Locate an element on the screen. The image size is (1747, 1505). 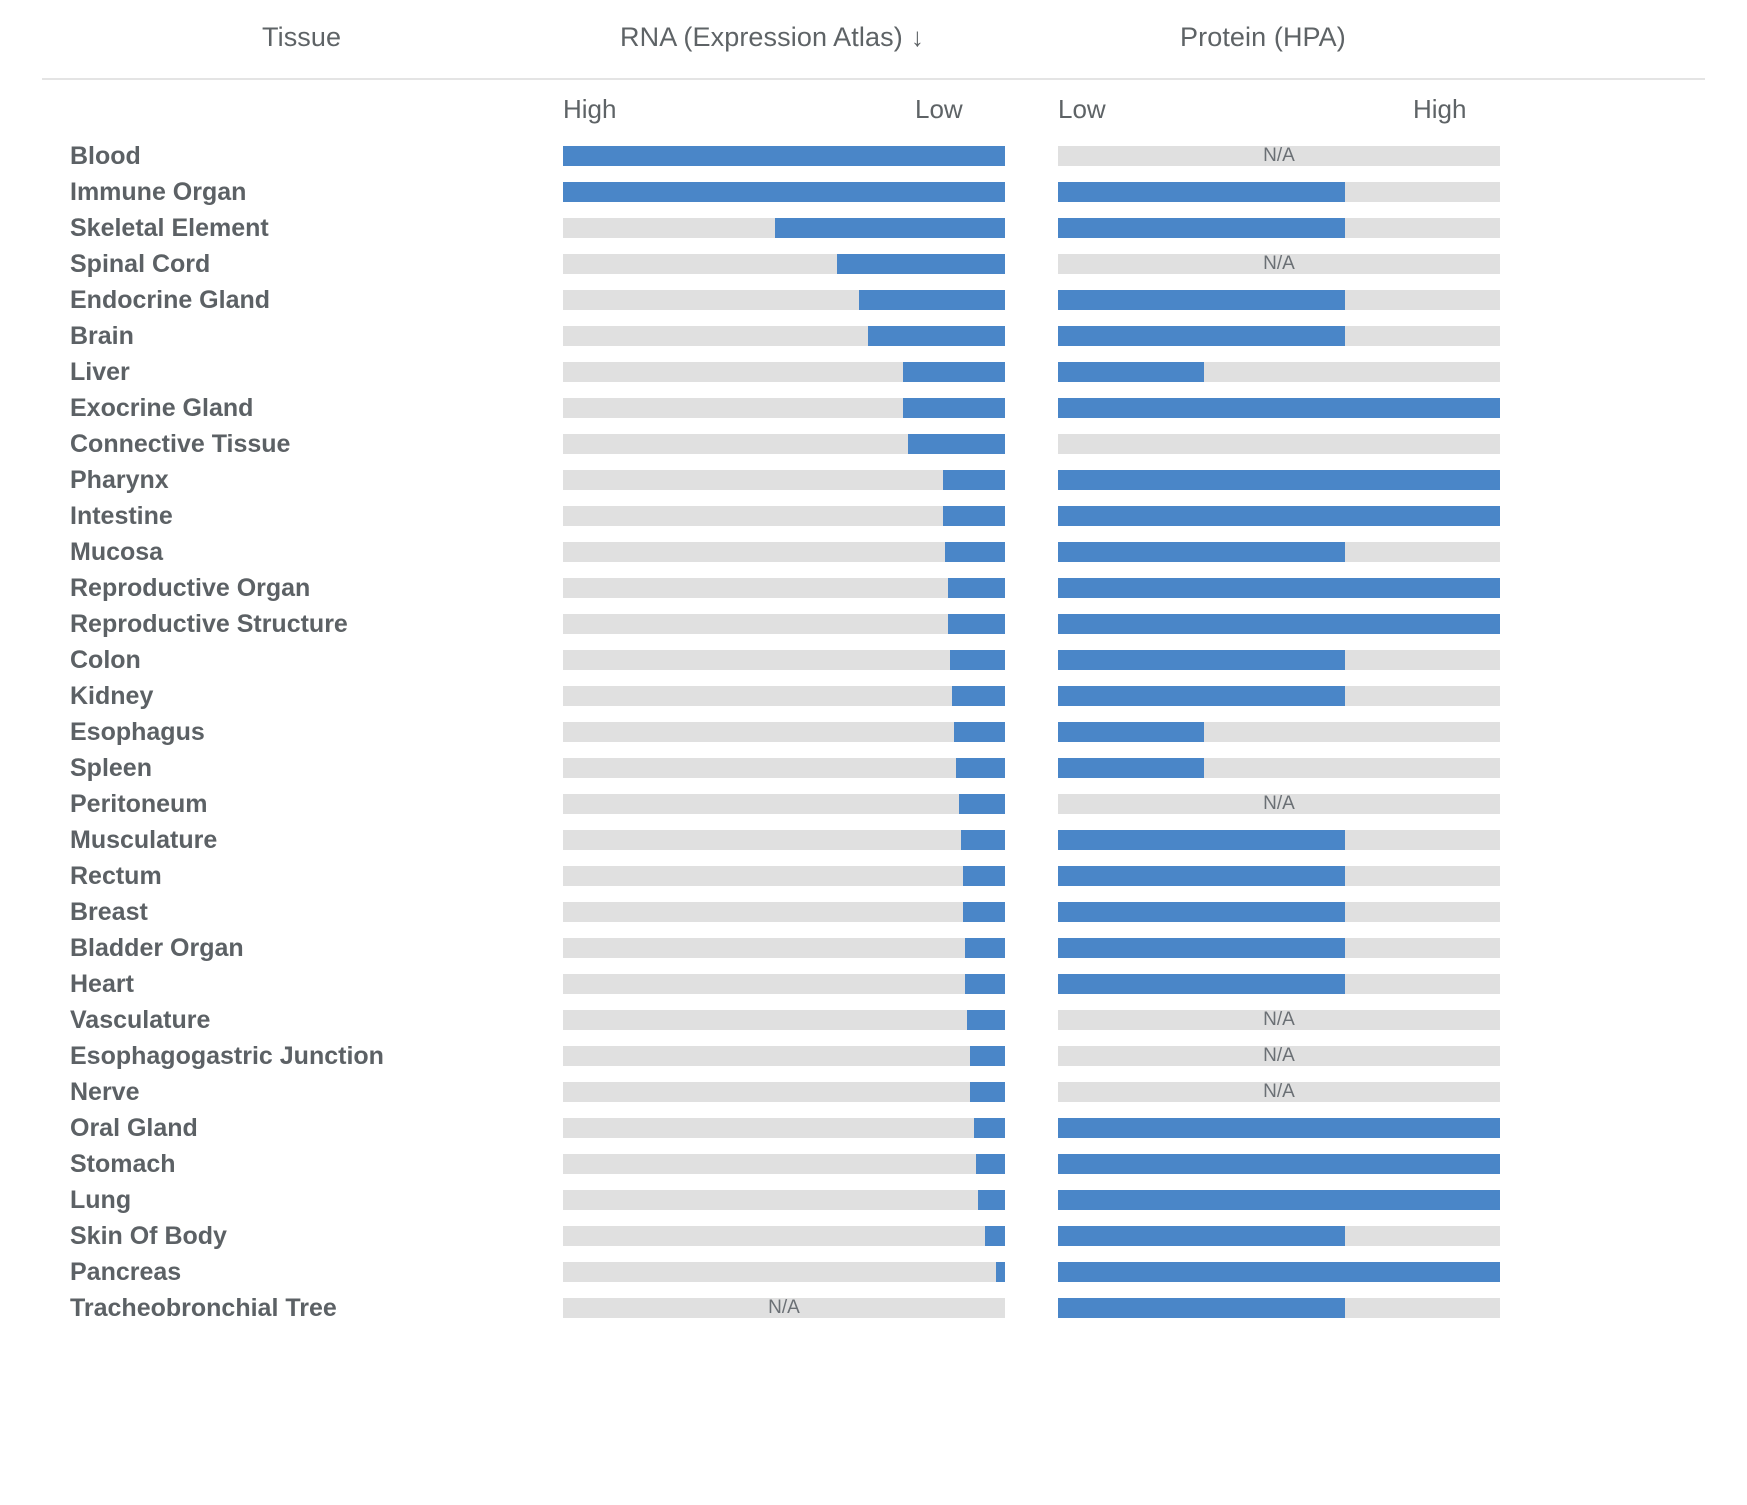
column-header-rna: RNA (Expression Atlas) ↓ is located at coordinates (772, 37).